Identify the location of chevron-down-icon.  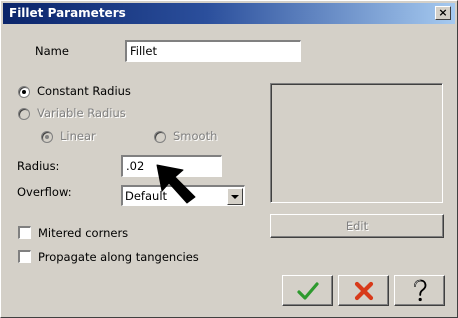
(235, 196).